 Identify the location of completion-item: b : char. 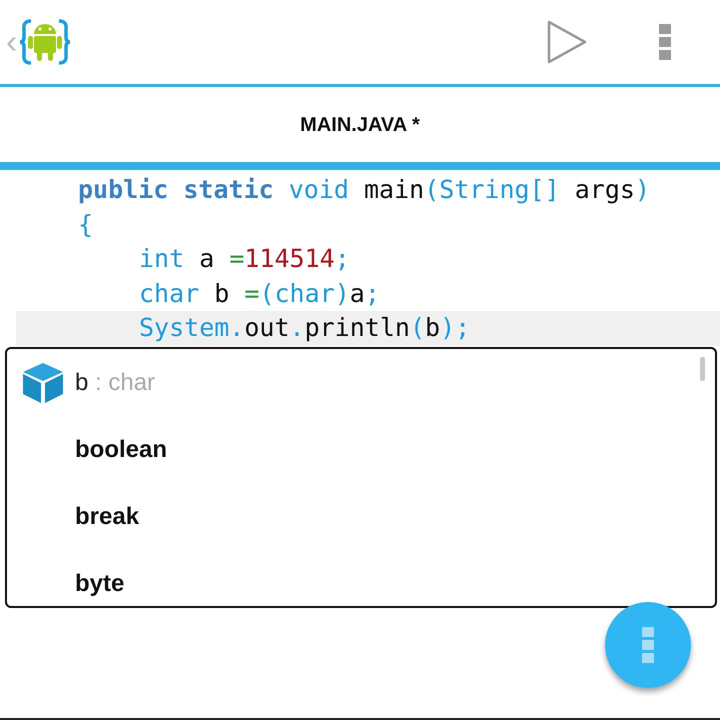
(361, 382).